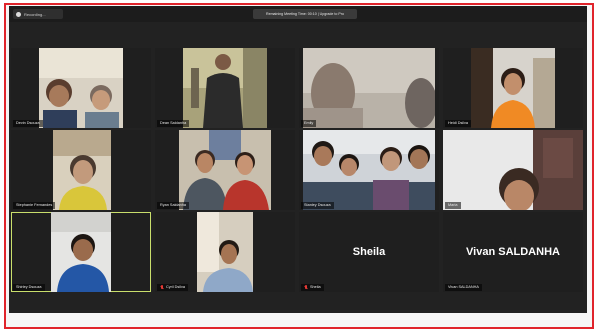  What do you see at coordinates (309, 123) in the screenshot?
I see `participant-name-tag: Emily` at bounding box center [309, 123].